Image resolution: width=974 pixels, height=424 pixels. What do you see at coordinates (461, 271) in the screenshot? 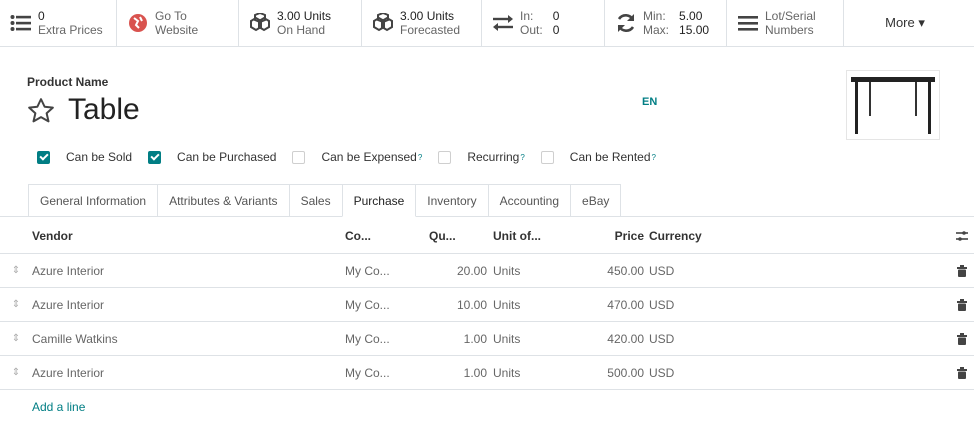
I see `quantity-cell: 20.00` at bounding box center [461, 271].